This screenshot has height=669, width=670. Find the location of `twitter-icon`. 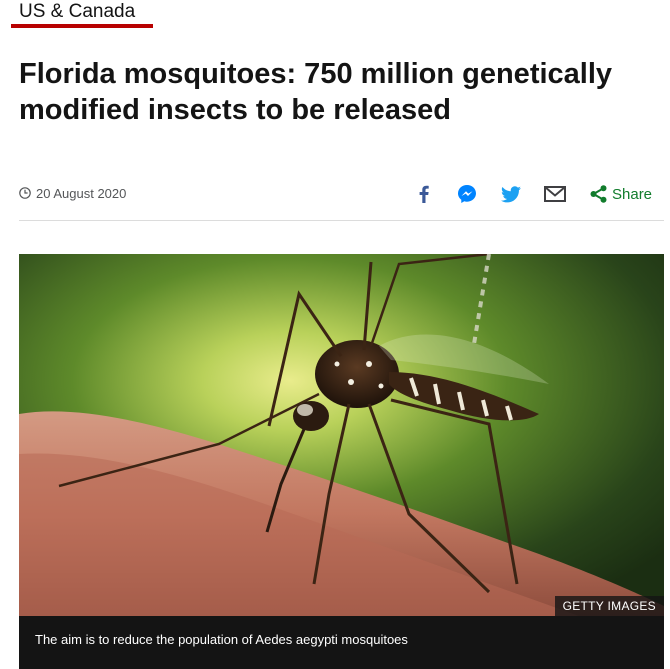

twitter-icon is located at coordinates (511, 194).